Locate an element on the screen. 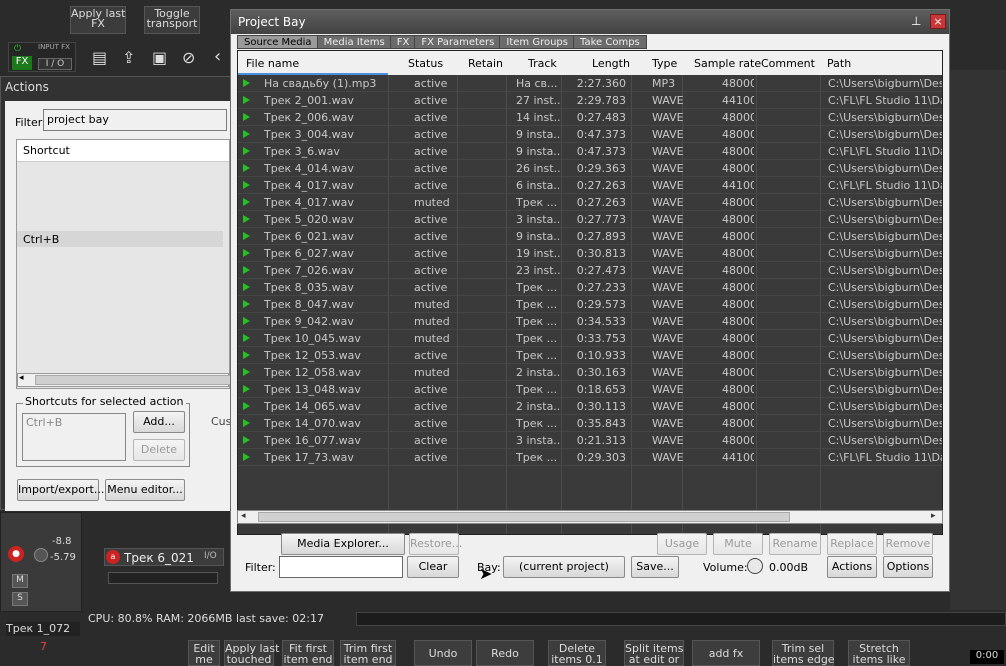 Image resolution: width=1006 pixels, height=666 pixels. selected-action-row: Ctrl+B is located at coordinates (120, 239).